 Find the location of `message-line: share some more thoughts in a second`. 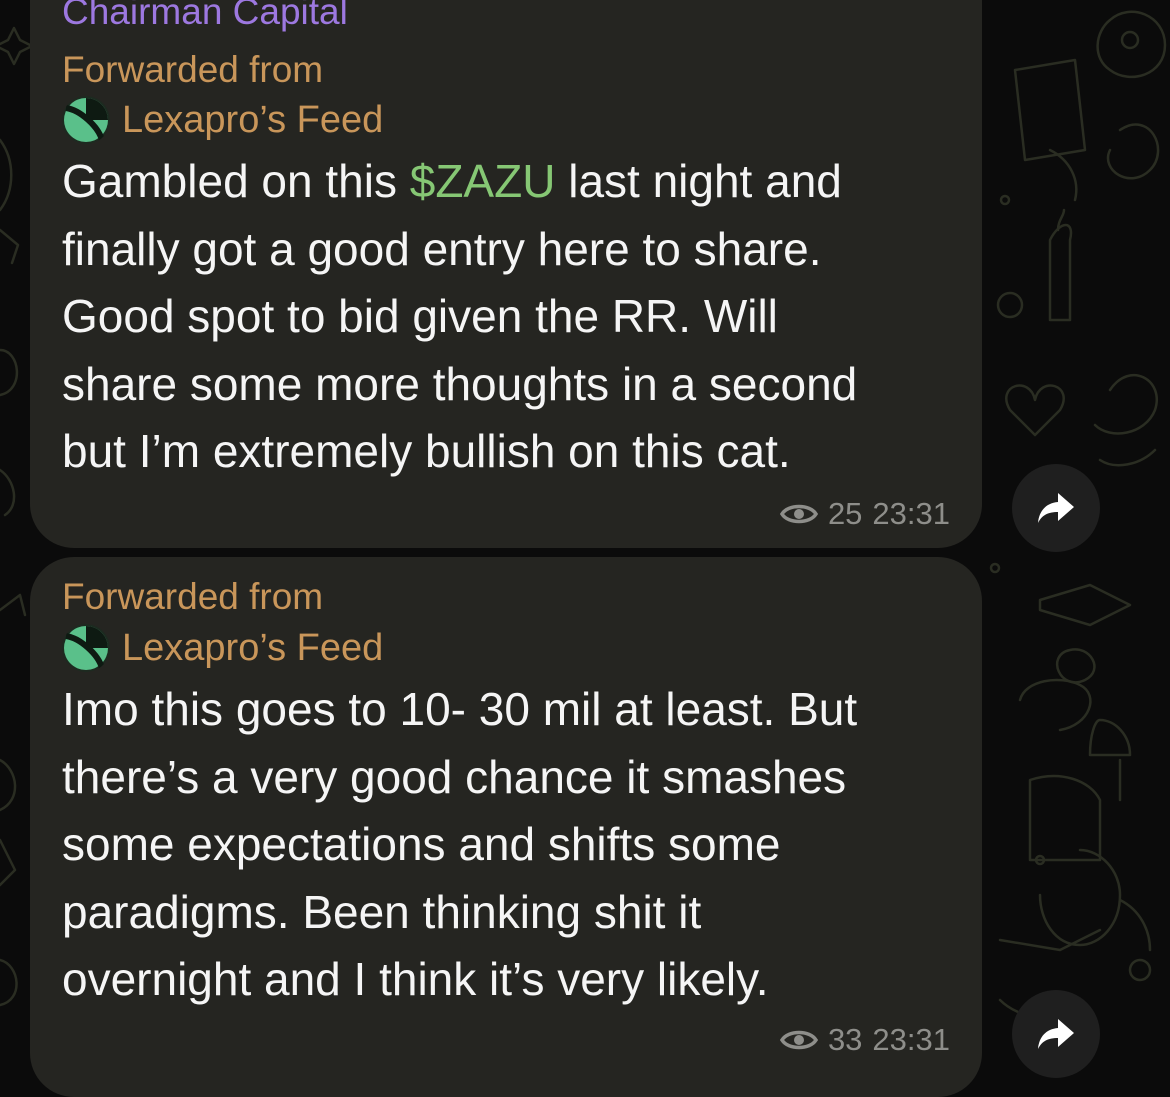

message-line: share some more thoughts in a second is located at coordinates (460, 383).